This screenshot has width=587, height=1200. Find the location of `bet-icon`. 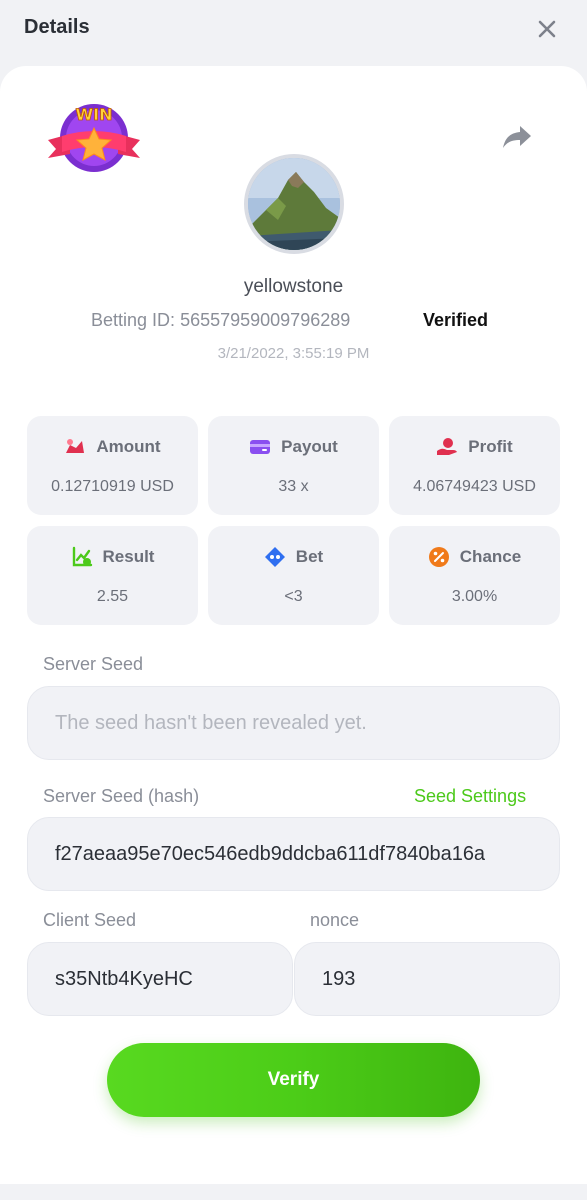

bet-icon is located at coordinates (275, 557).